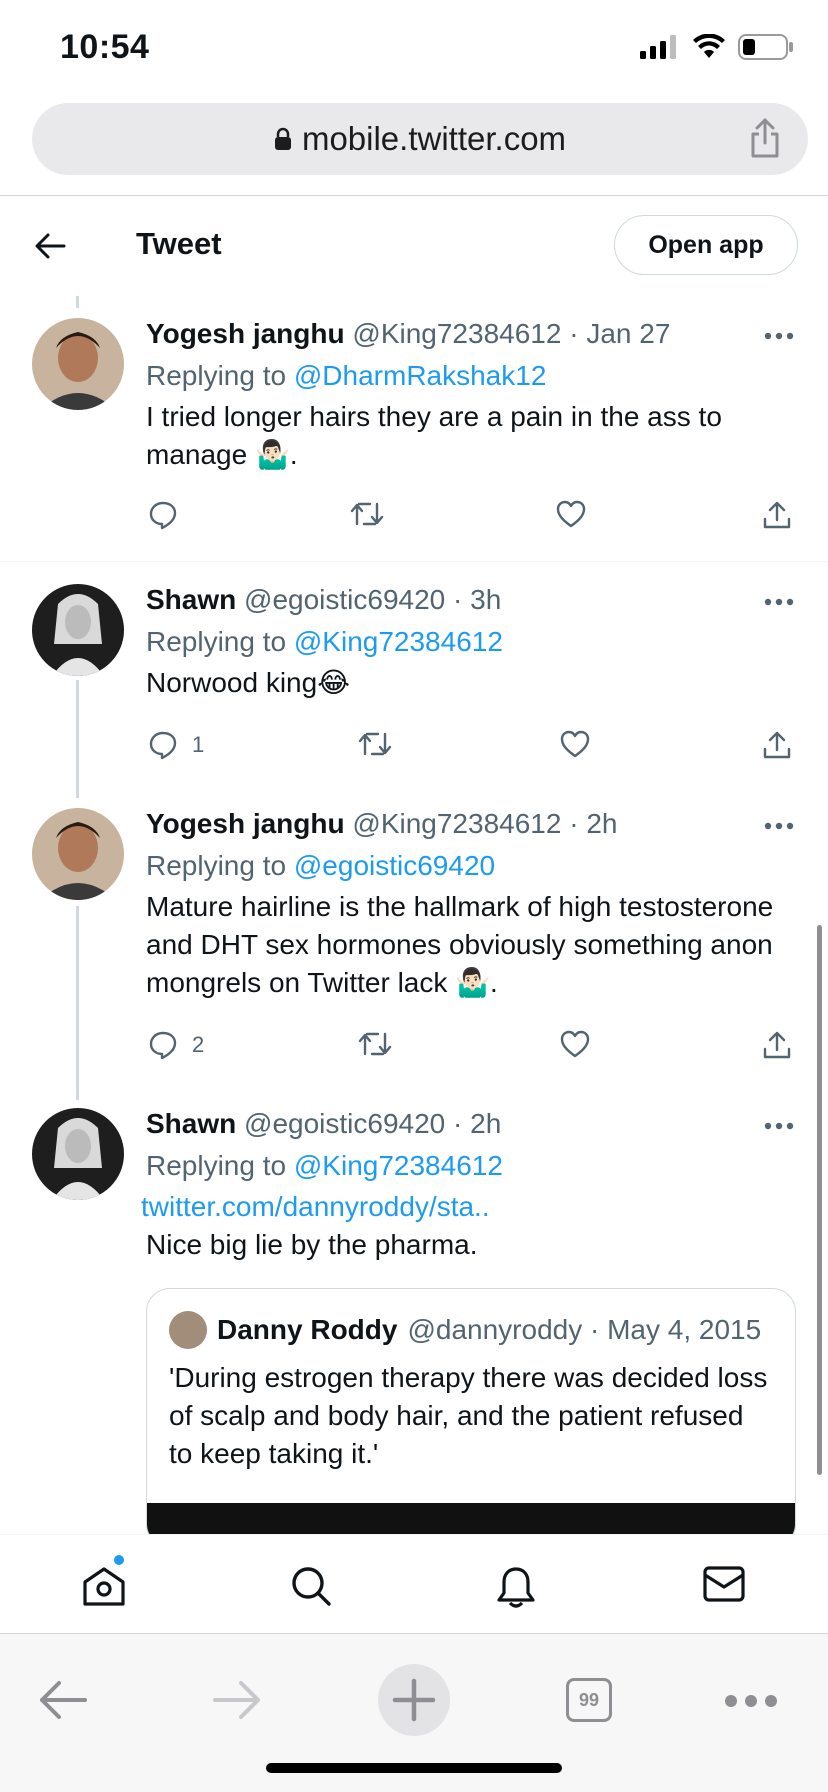 This screenshot has height=1792, width=828. Describe the element at coordinates (516, 1589) in the screenshot. I see `nav-notifications` at that location.